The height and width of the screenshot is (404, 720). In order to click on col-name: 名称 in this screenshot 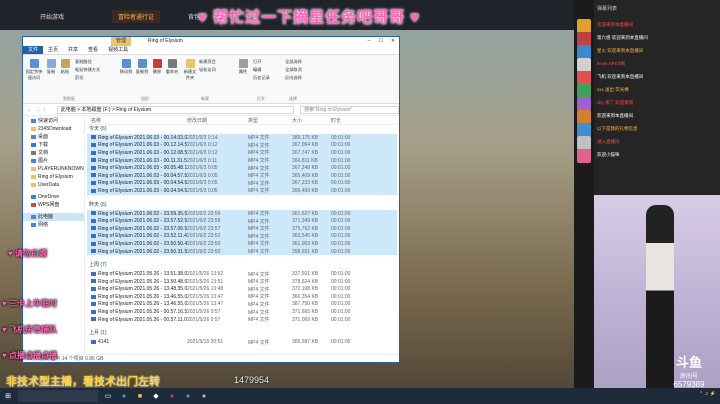, I will do `click(137, 120)`.